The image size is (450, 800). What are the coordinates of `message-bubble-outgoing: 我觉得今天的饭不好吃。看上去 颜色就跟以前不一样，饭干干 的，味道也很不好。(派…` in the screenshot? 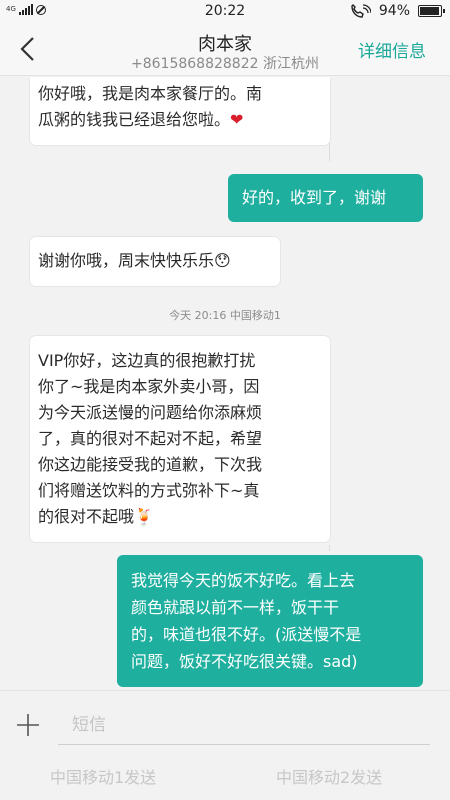 It's located at (270, 621).